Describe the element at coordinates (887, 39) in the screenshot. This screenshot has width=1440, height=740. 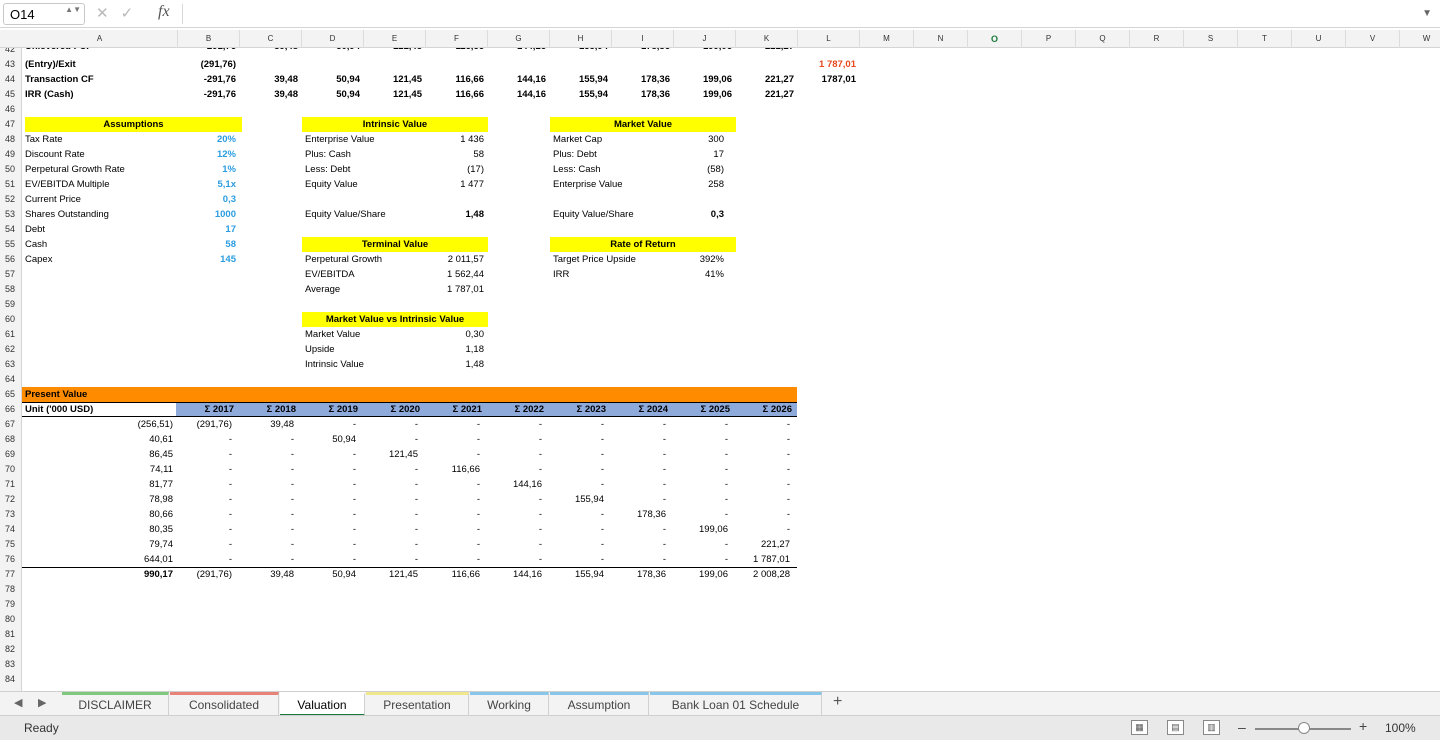
I see `column-header-m: M` at that location.